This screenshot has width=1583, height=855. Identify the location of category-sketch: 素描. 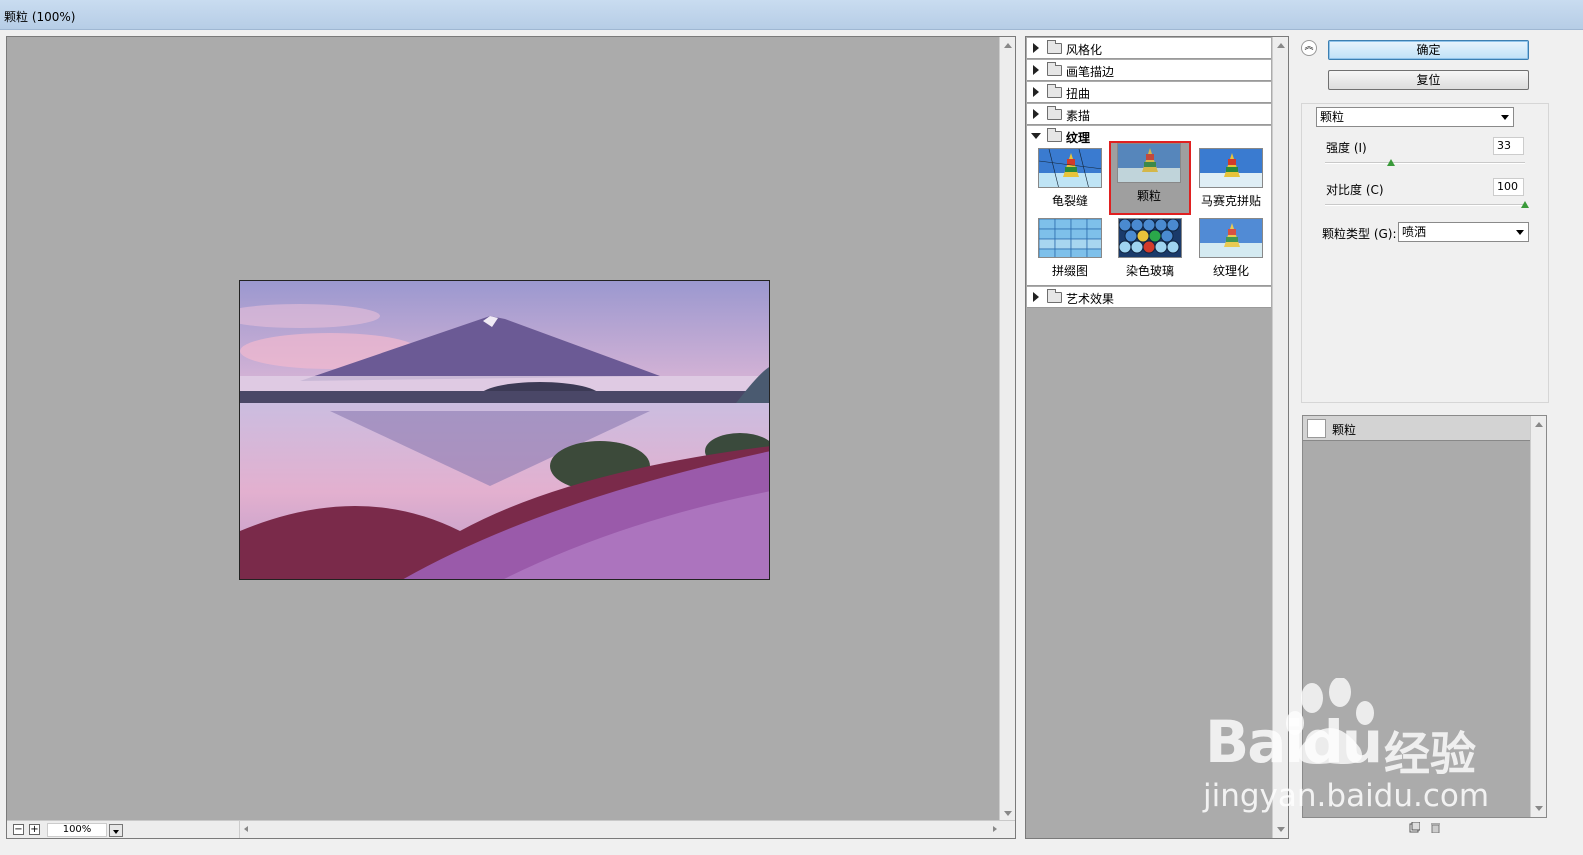
(1149, 114).